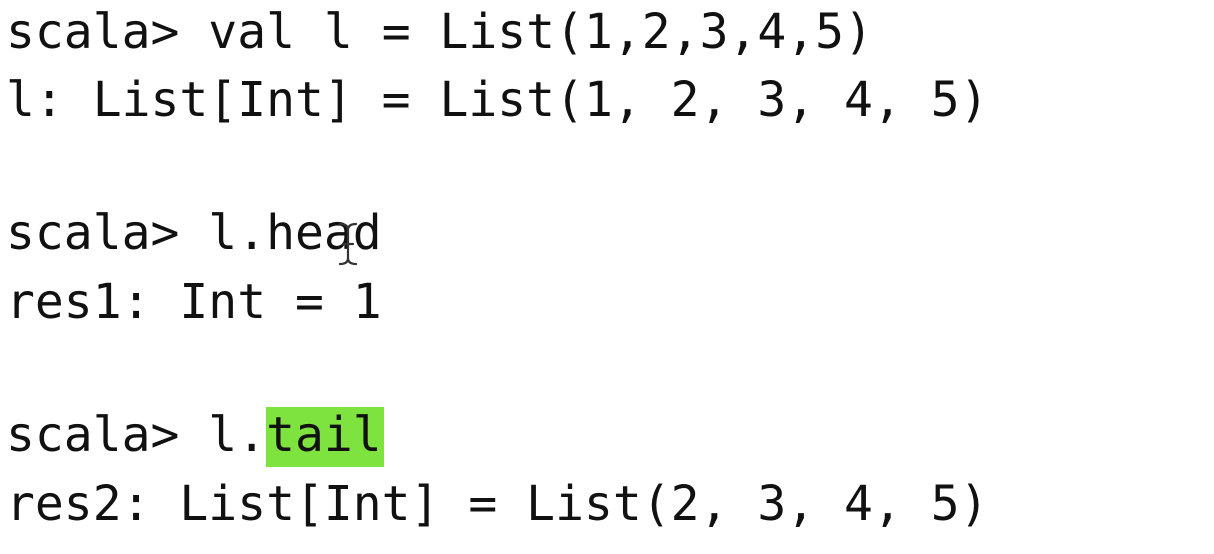 This screenshot has height=554, width=1214. I want to click on repl-output-line: res1: Int = 1, so click(194, 302).